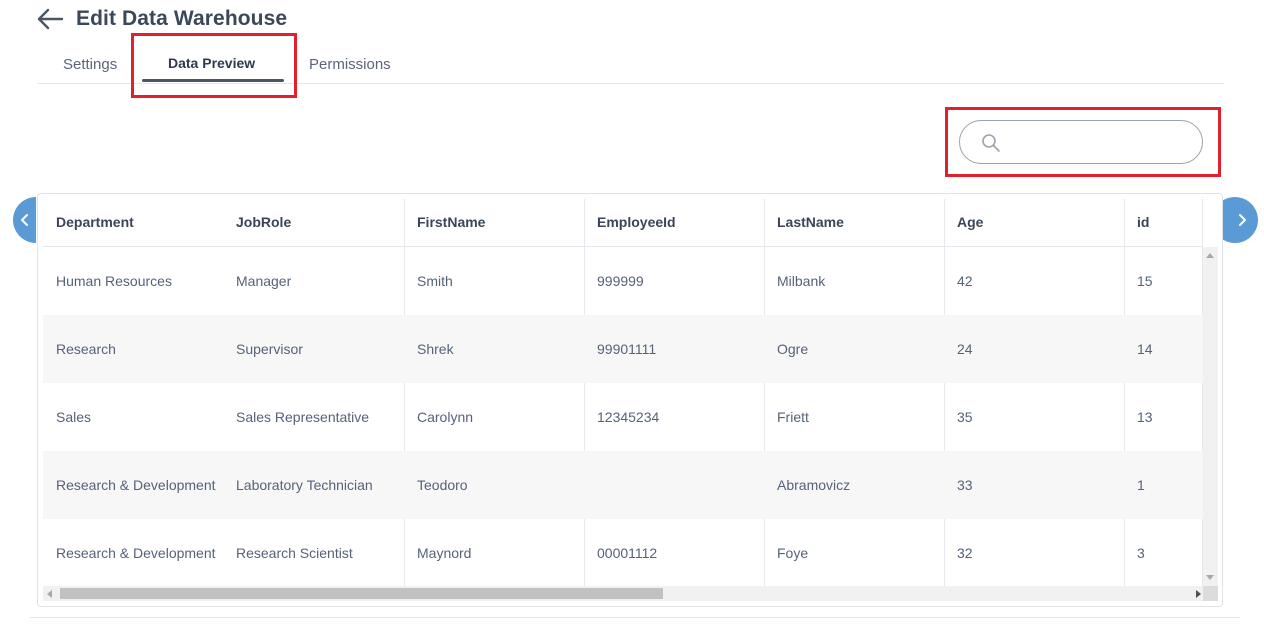 The height and width of the screenshot is (634, 1264). I want to click on cell-id: 15, so click(1145, 281).